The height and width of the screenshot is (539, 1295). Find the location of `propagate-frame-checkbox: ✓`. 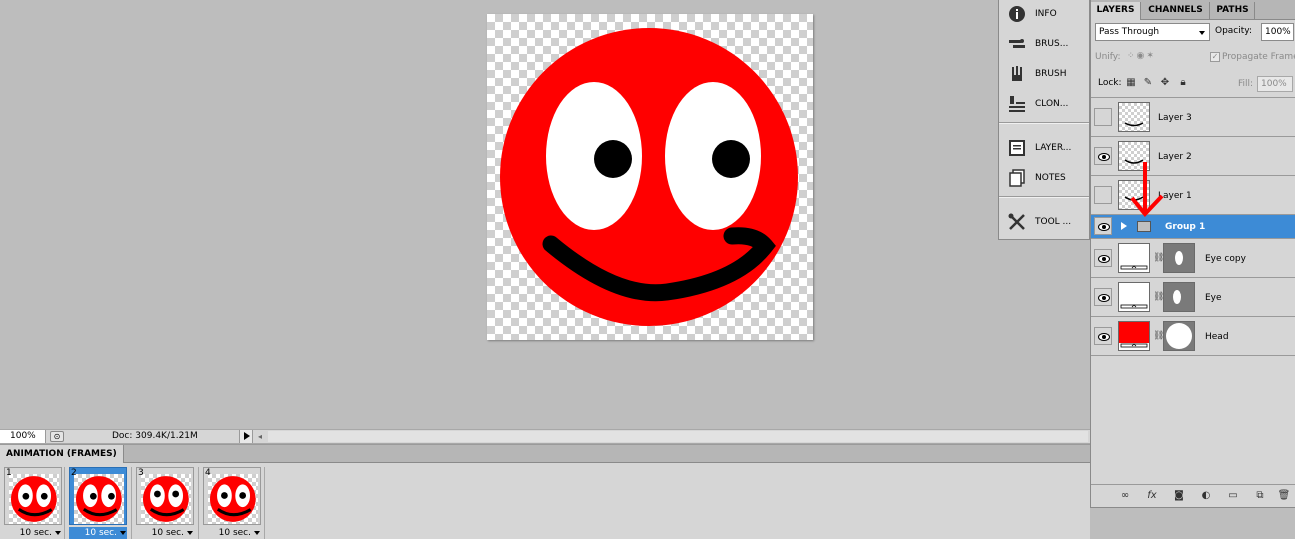

propagate-frame-checkbox: ✓ is located at coordinates (1215, 57).